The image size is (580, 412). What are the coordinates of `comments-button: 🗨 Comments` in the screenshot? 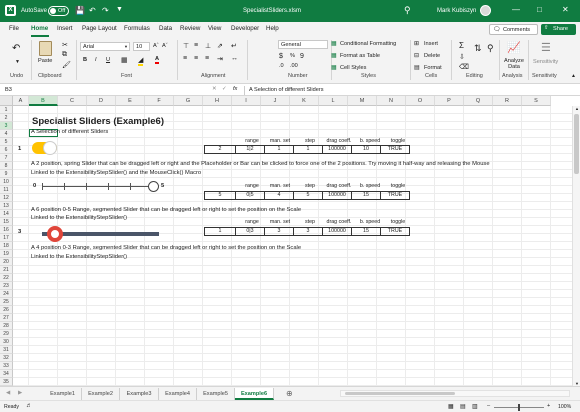 It's located at (513, 29).